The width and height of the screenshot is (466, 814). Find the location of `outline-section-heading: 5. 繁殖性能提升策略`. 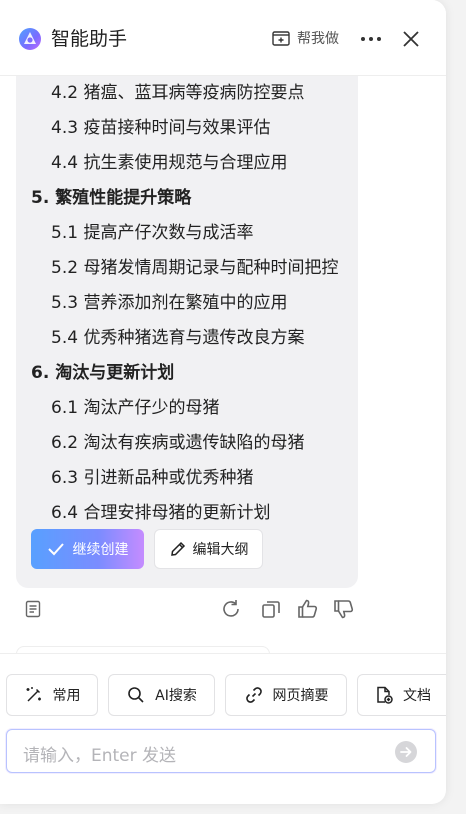

outline-section-heading: 5. 繁殖性能提升策略 is located at coordinates (111, 198).